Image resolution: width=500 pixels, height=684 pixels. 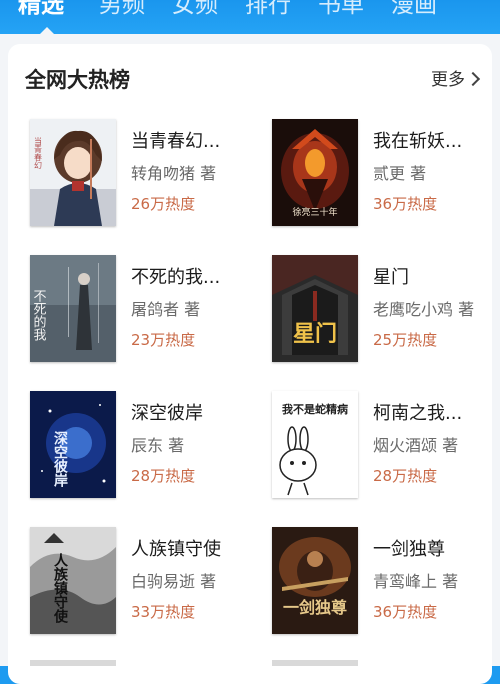 I want to click on section-title: 全网大热榜, so click(x=77, y=80).